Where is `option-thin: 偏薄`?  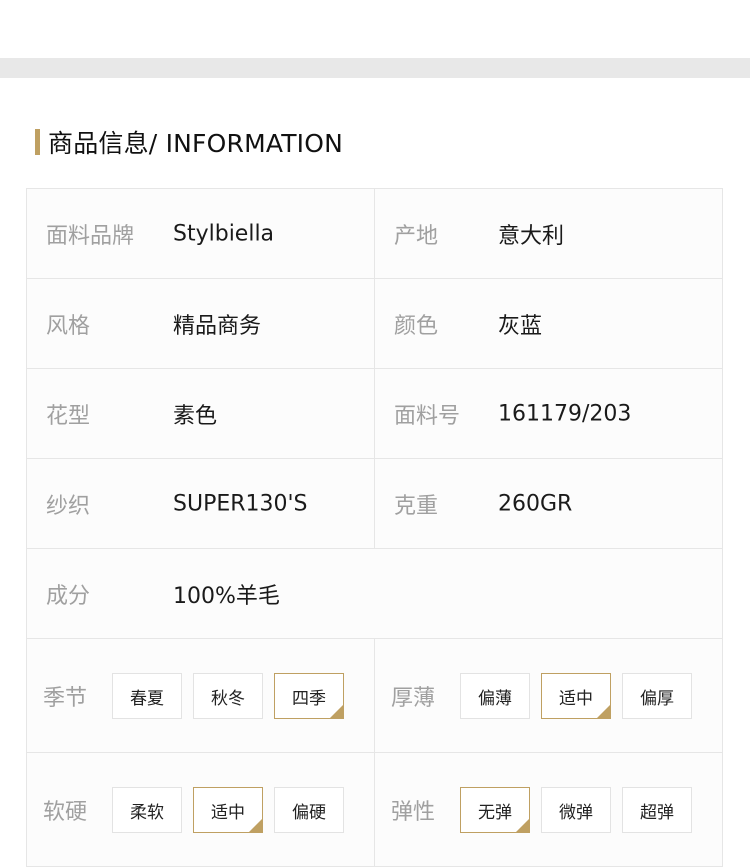
option-thin: 偏薄 is located at coordinates (495, 696).